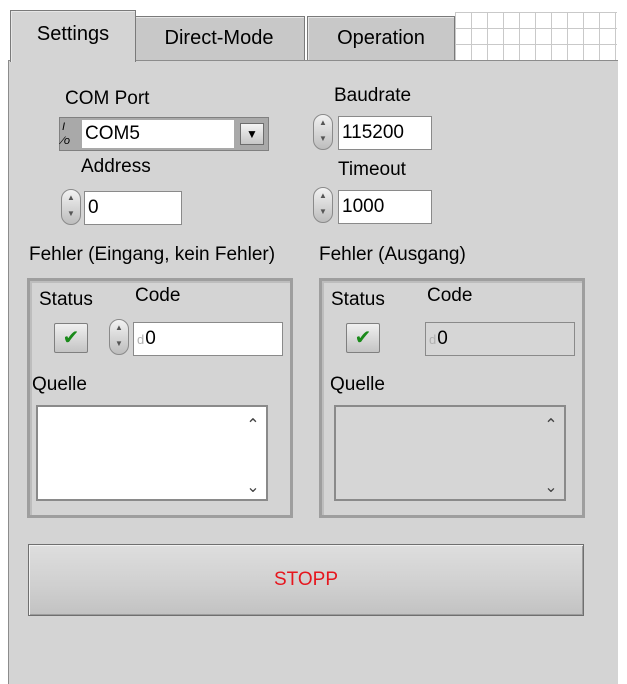 This screenshot has height=684, width=627. I want to click on error-out-status-led: ✔, so click(363, 338).